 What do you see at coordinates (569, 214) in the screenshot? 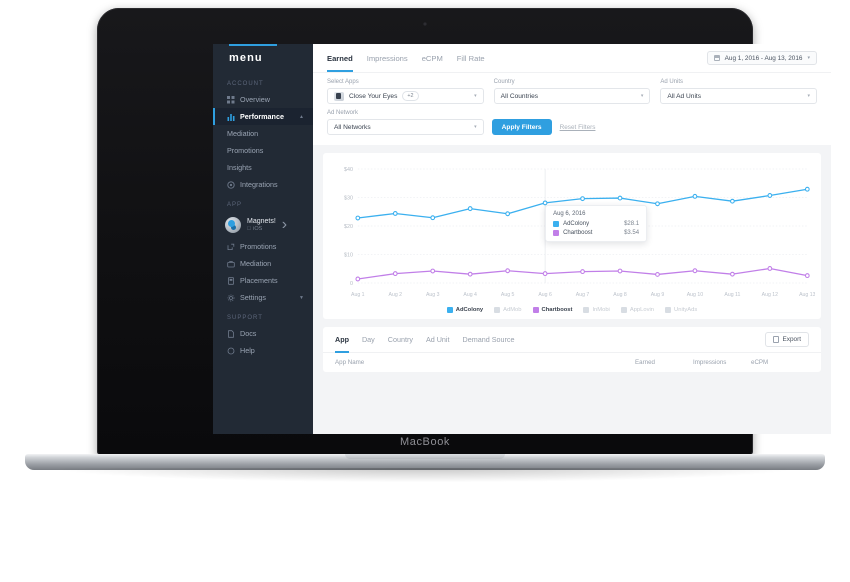
I see `tooltip-date: Aug 6, 2016` at bounding box center [569, 214].